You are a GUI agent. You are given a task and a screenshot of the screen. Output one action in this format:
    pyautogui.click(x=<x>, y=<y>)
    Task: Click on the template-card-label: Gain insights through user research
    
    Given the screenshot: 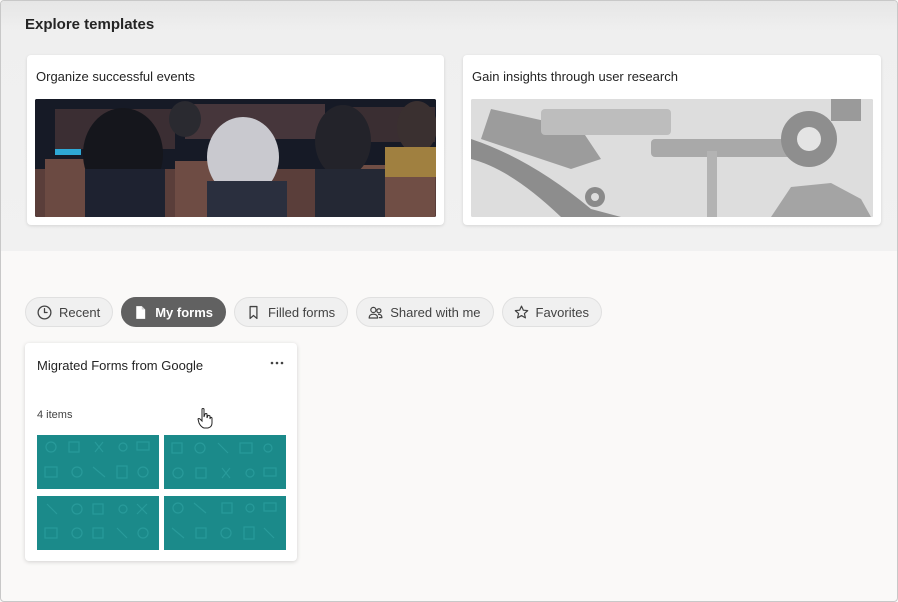 What is the action you would take?
    pyautogui.click(x=575, y=76)
    